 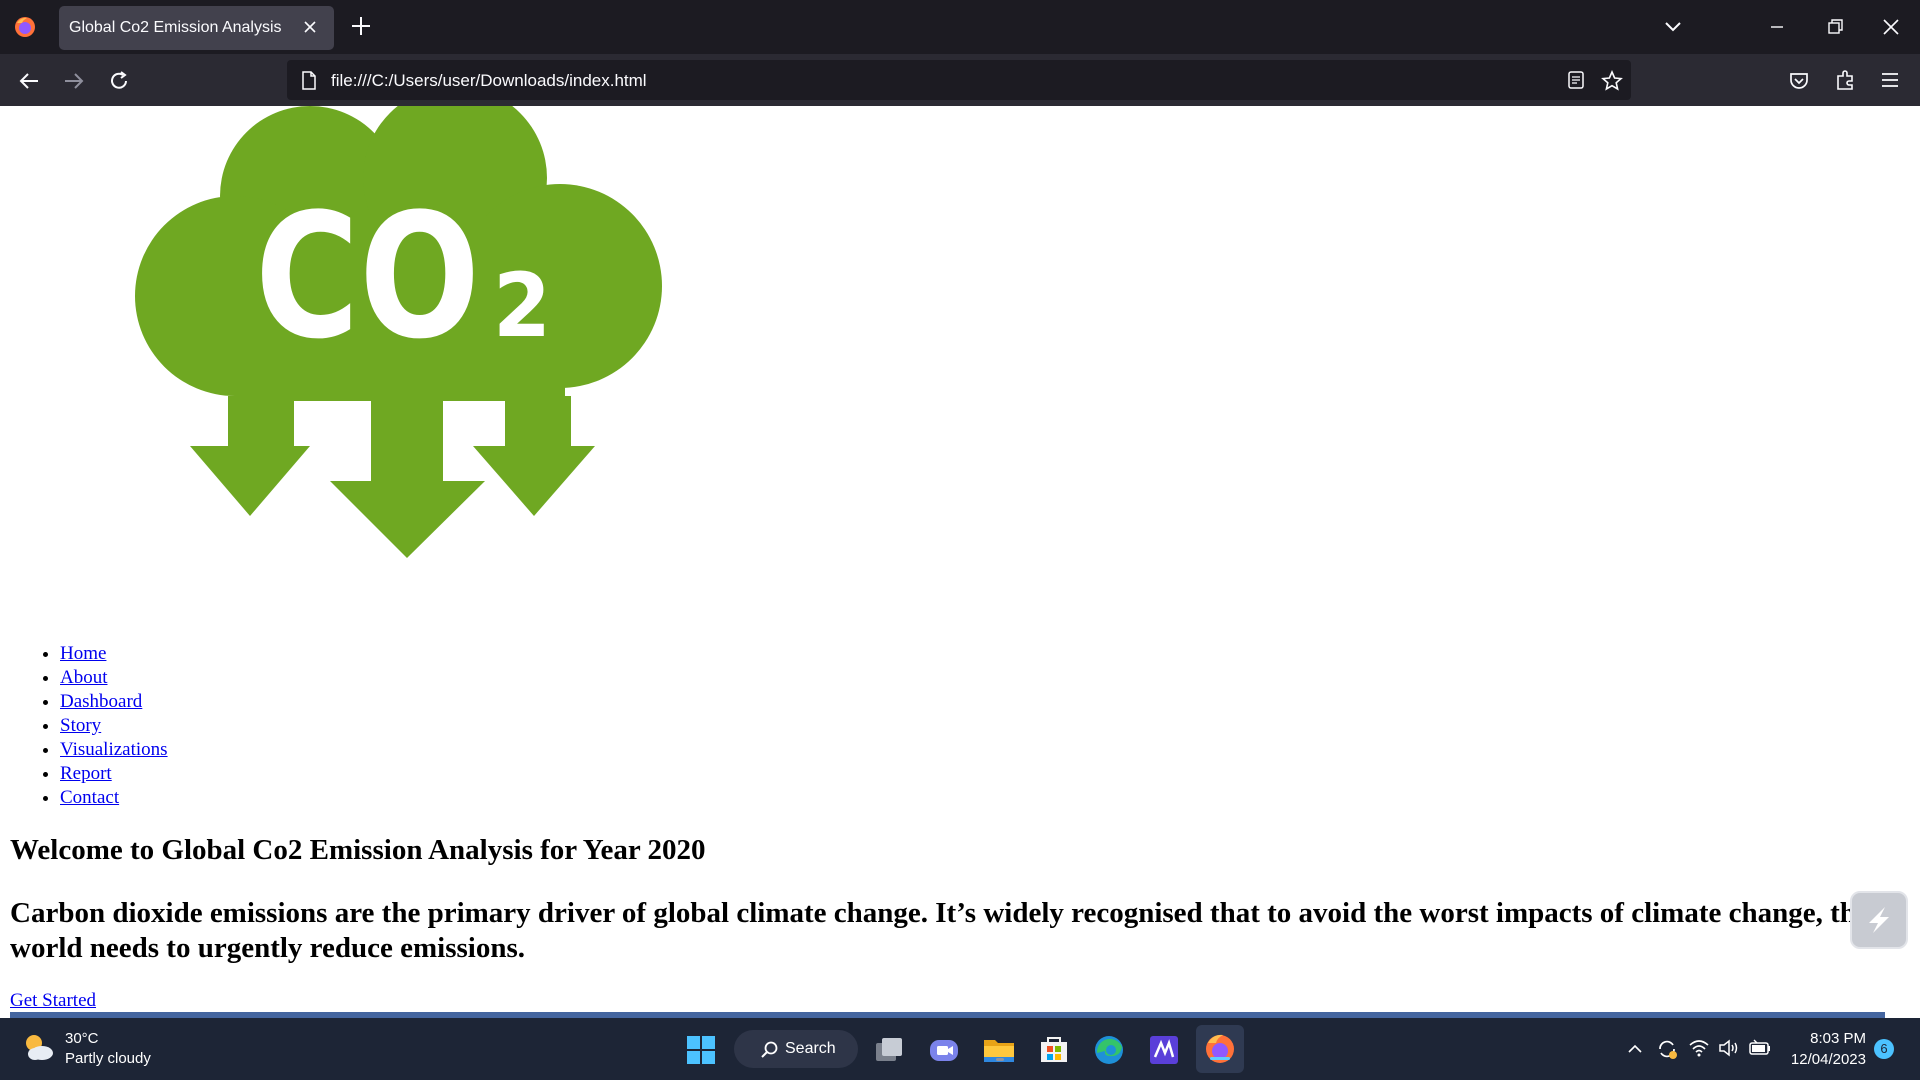 What do you see at coordinates (1891, 27) in the screenshot?
I see `window-close-icon` at bounding box center [1891, 27].